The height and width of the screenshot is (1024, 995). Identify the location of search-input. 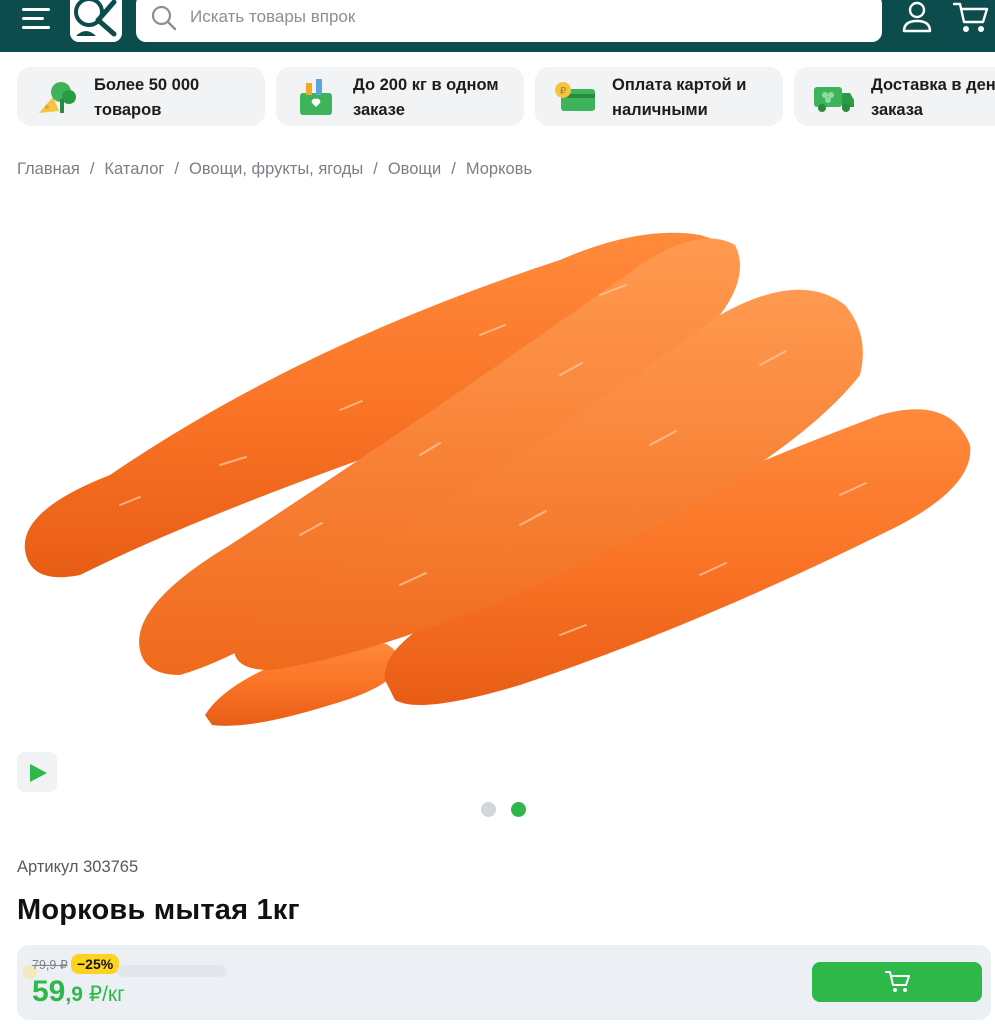
(520, 17).